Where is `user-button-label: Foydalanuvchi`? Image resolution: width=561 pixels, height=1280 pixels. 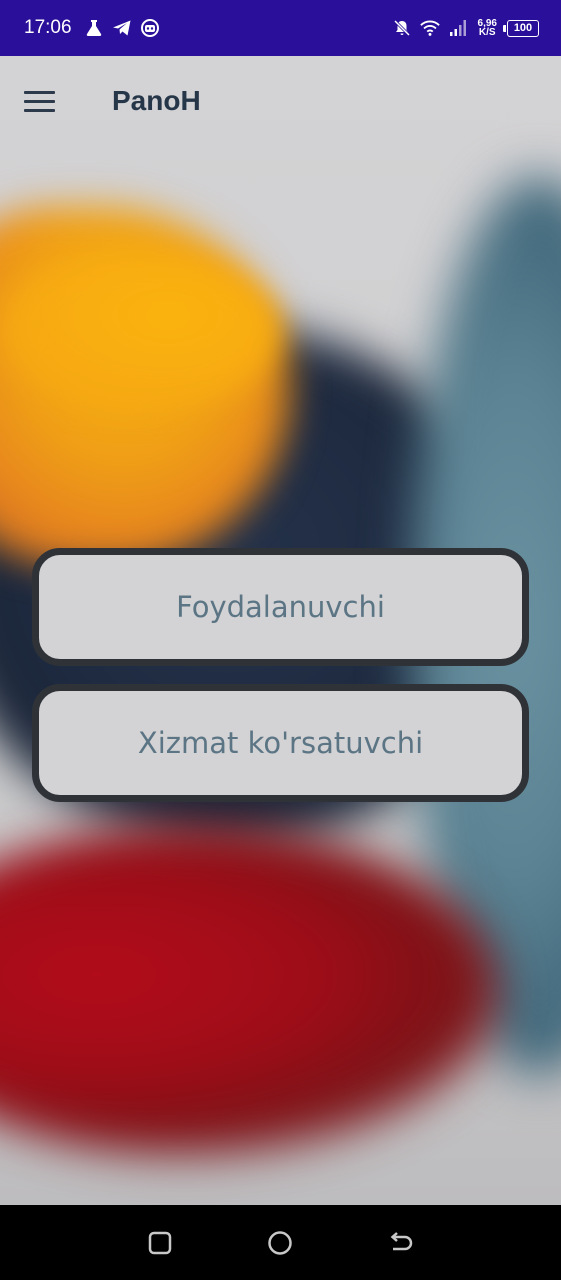
user-button-label: Foydalanuvchi is located at coordinates (280, 607).